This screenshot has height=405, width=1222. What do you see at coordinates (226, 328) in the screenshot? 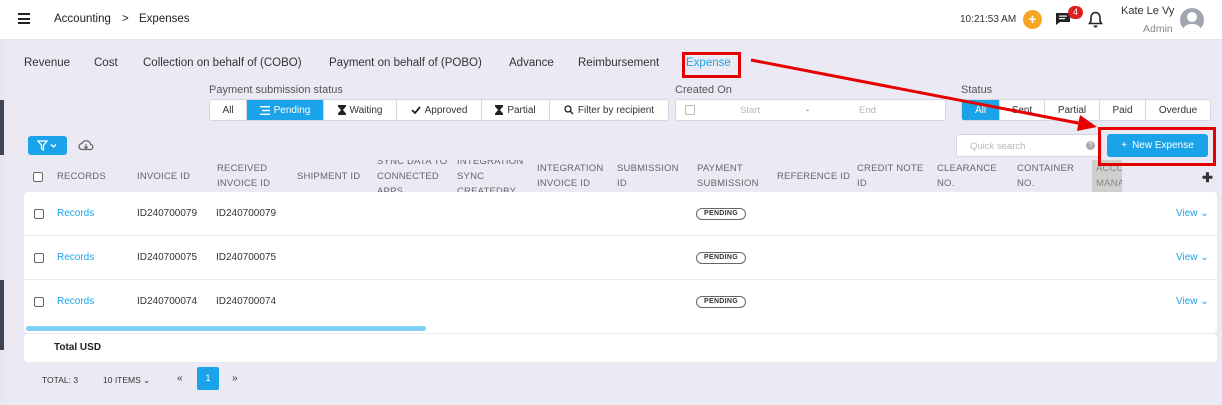
I see `horizontal-scrollbar` at bounding box center [226, 328].